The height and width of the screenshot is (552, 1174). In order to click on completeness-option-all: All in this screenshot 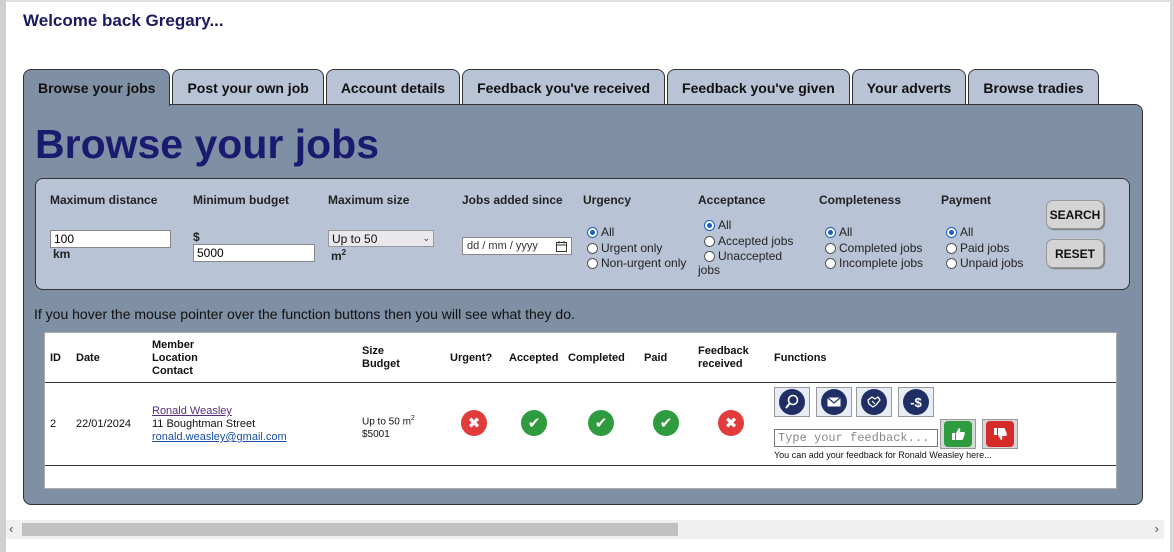, I will do `click(838, 232)`.